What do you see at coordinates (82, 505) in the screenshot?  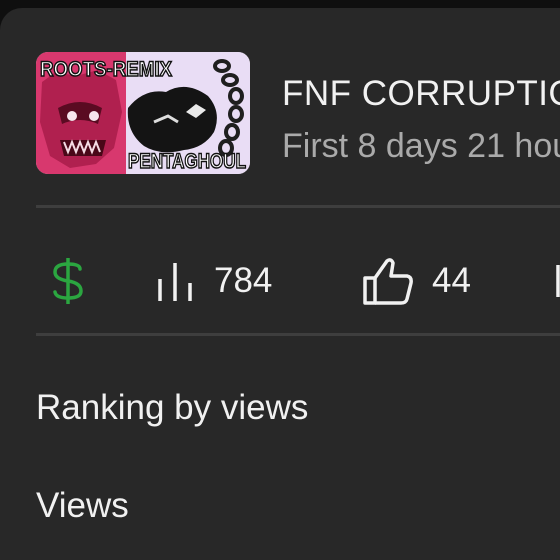 I see `views-heading: Views` at bounding box center [82, 505].